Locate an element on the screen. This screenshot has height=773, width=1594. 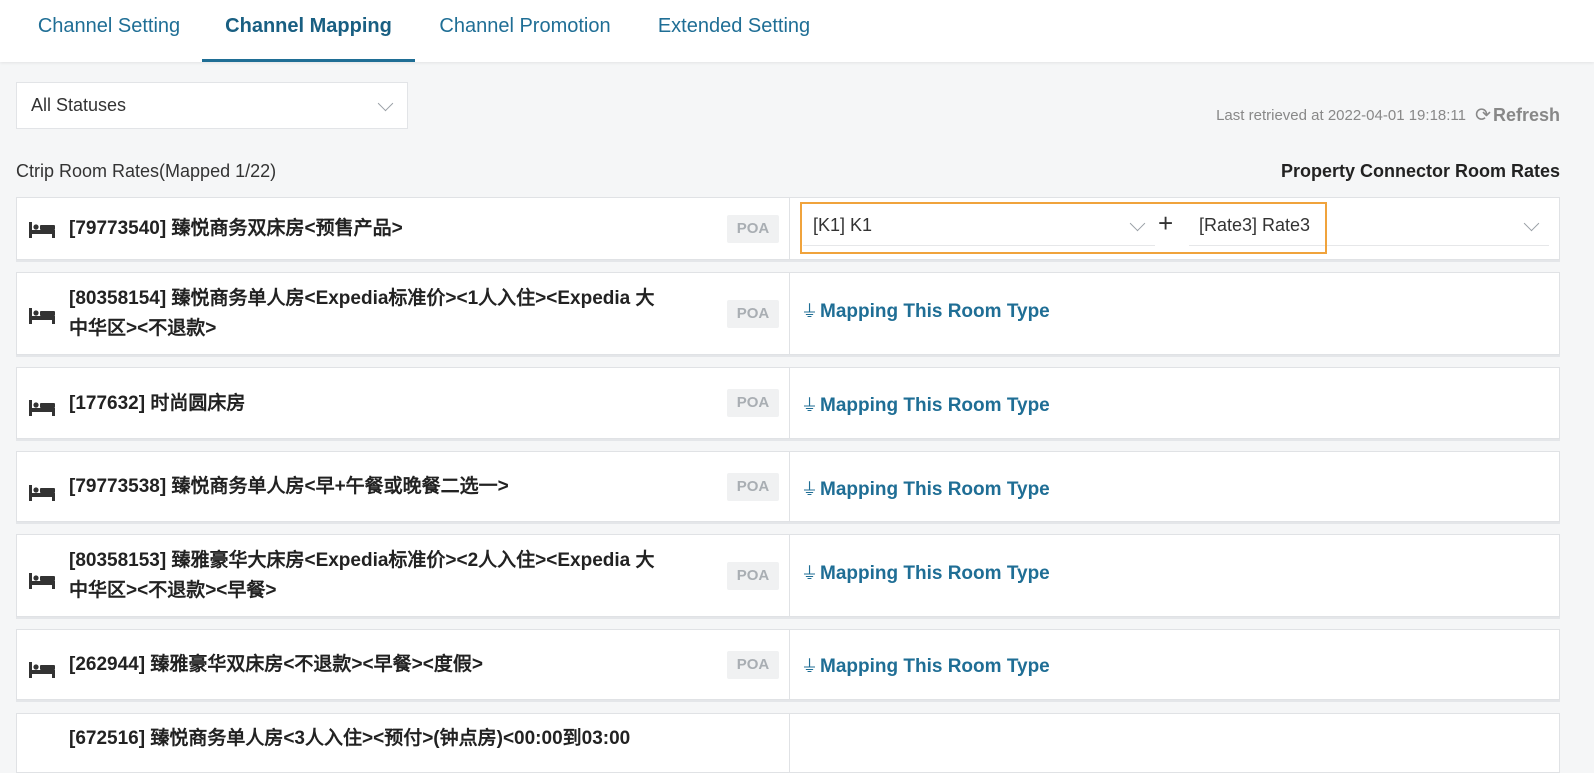
refresh-label: Refresh is located at coordinates (1526, 115).